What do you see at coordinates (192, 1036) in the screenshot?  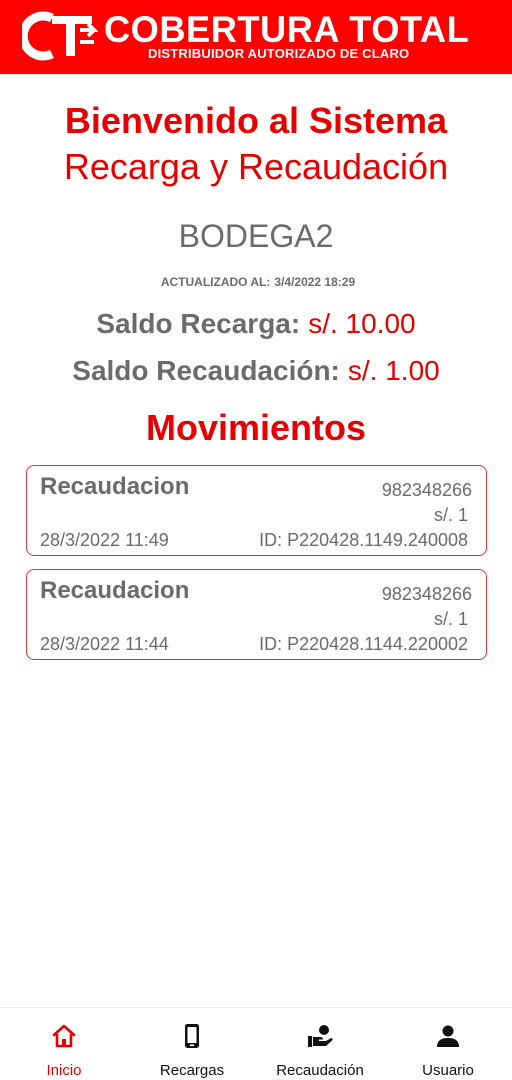 I see `phone-icon` at bounding box center [192, 1036].